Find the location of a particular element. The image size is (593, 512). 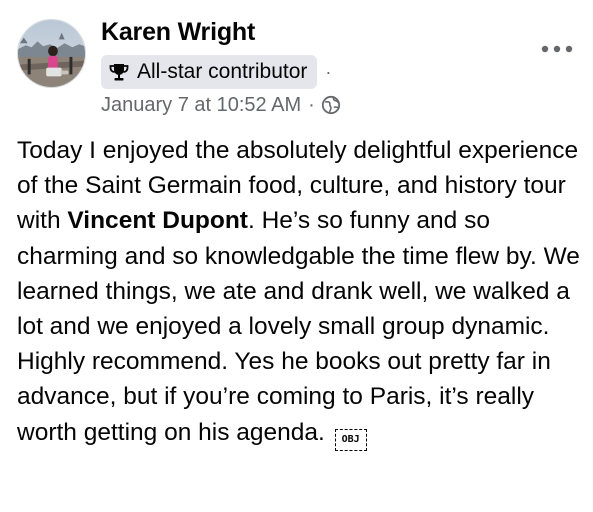

avatar is located at coordinates (51, 53).